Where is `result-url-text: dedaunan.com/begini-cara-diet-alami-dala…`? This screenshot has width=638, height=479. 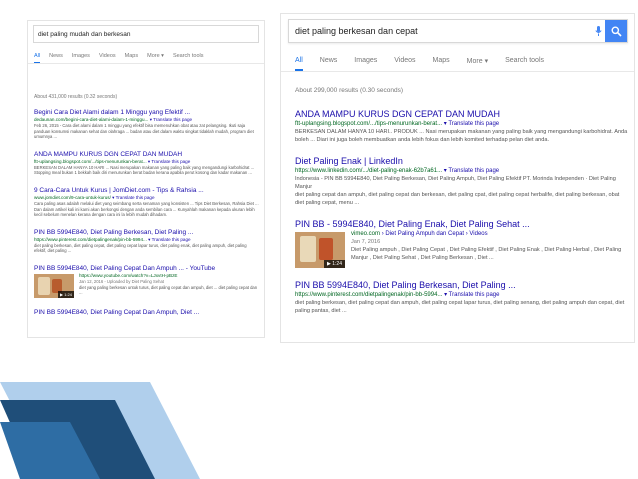
result-url-text: dedaunan.com/begini-cara-diet-alami-dala… is located at coordinates (91, 119).